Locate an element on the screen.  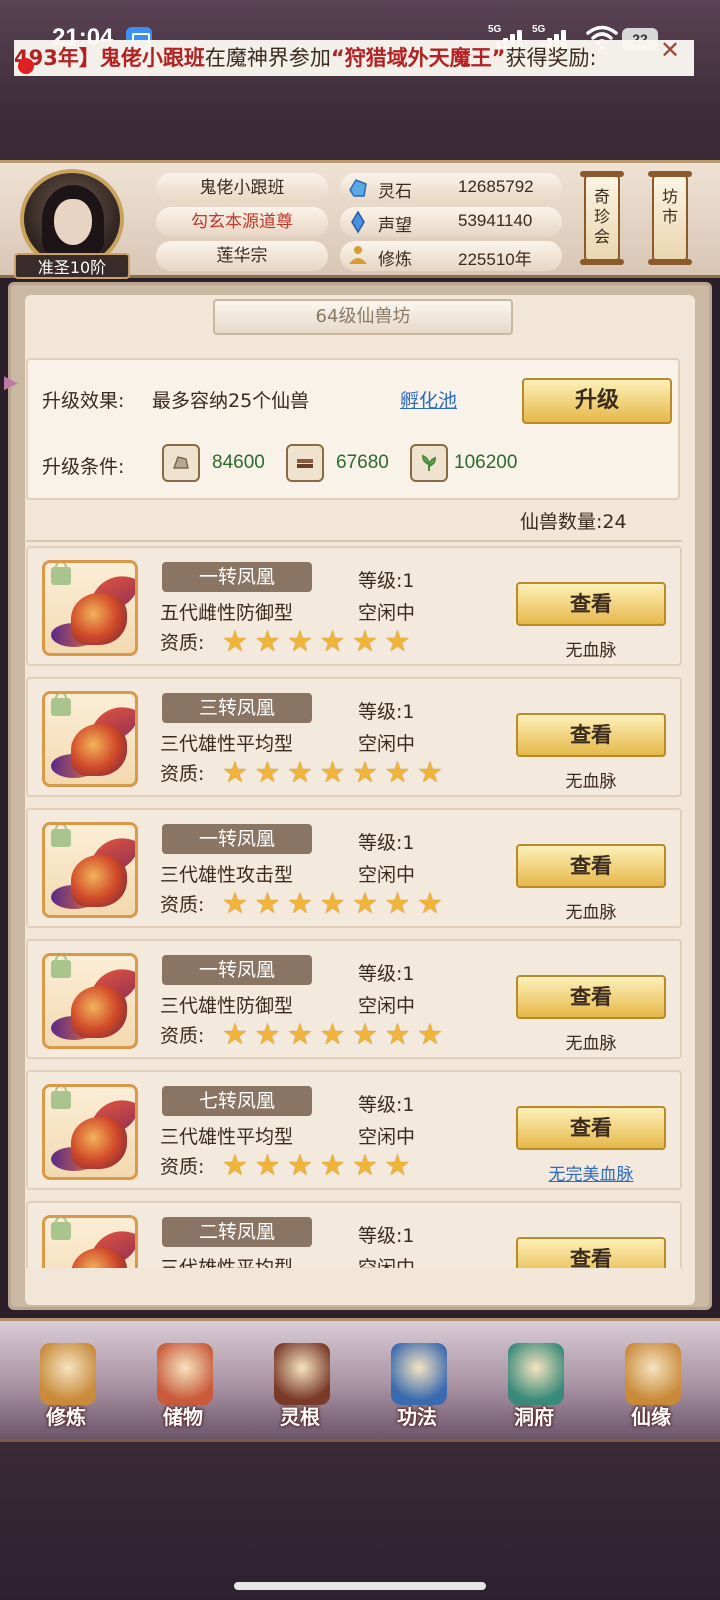
treasure-pavilion-button: 奇珍会 is located at coordinates (602, 218).